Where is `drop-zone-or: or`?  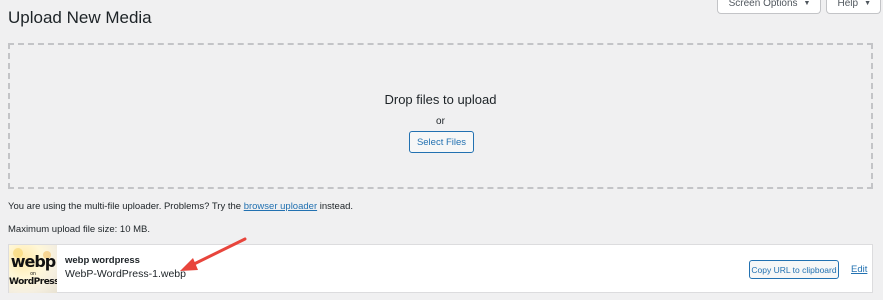
drop-zone-or: or is located at coordinates (440, 121).